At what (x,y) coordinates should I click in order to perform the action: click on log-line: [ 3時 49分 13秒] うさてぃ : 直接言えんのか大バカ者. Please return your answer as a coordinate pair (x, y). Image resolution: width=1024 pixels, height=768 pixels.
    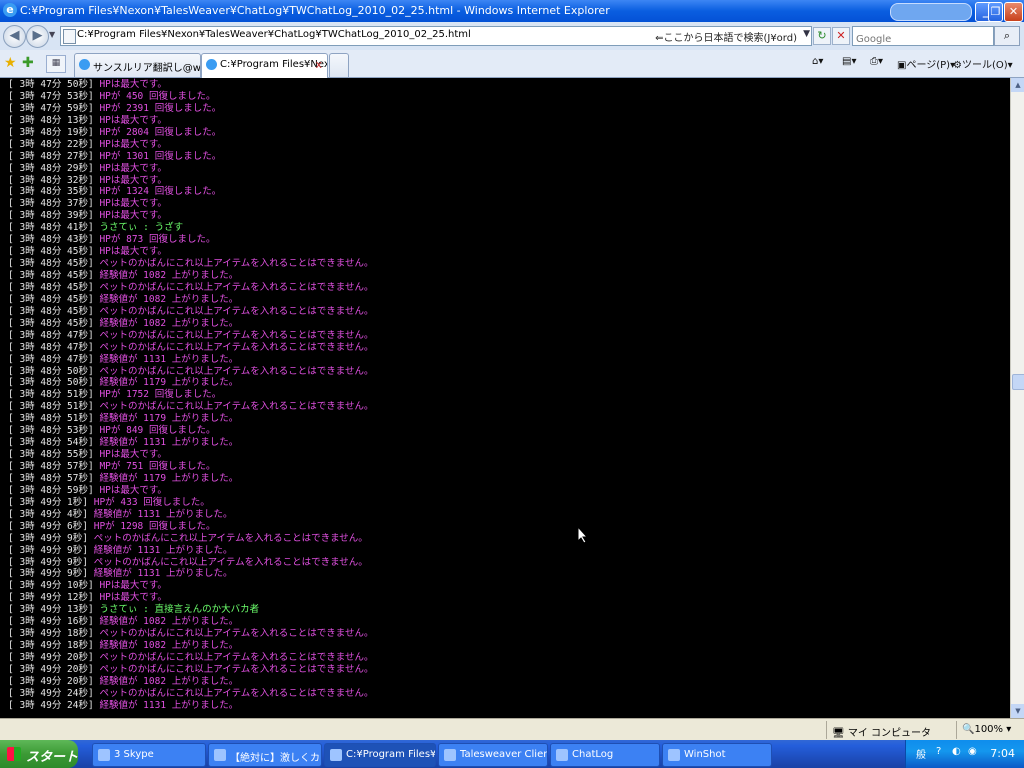
    Looking at the image, I should click on (191, 610).